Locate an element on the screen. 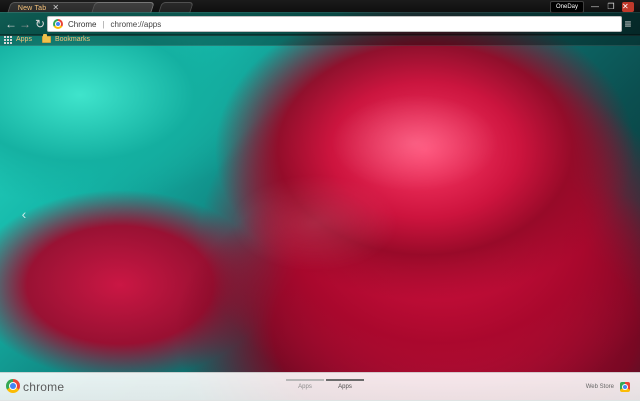 The image size is (640, 401). chrome-brand-text: chrome is located at coordinates (44, 387).